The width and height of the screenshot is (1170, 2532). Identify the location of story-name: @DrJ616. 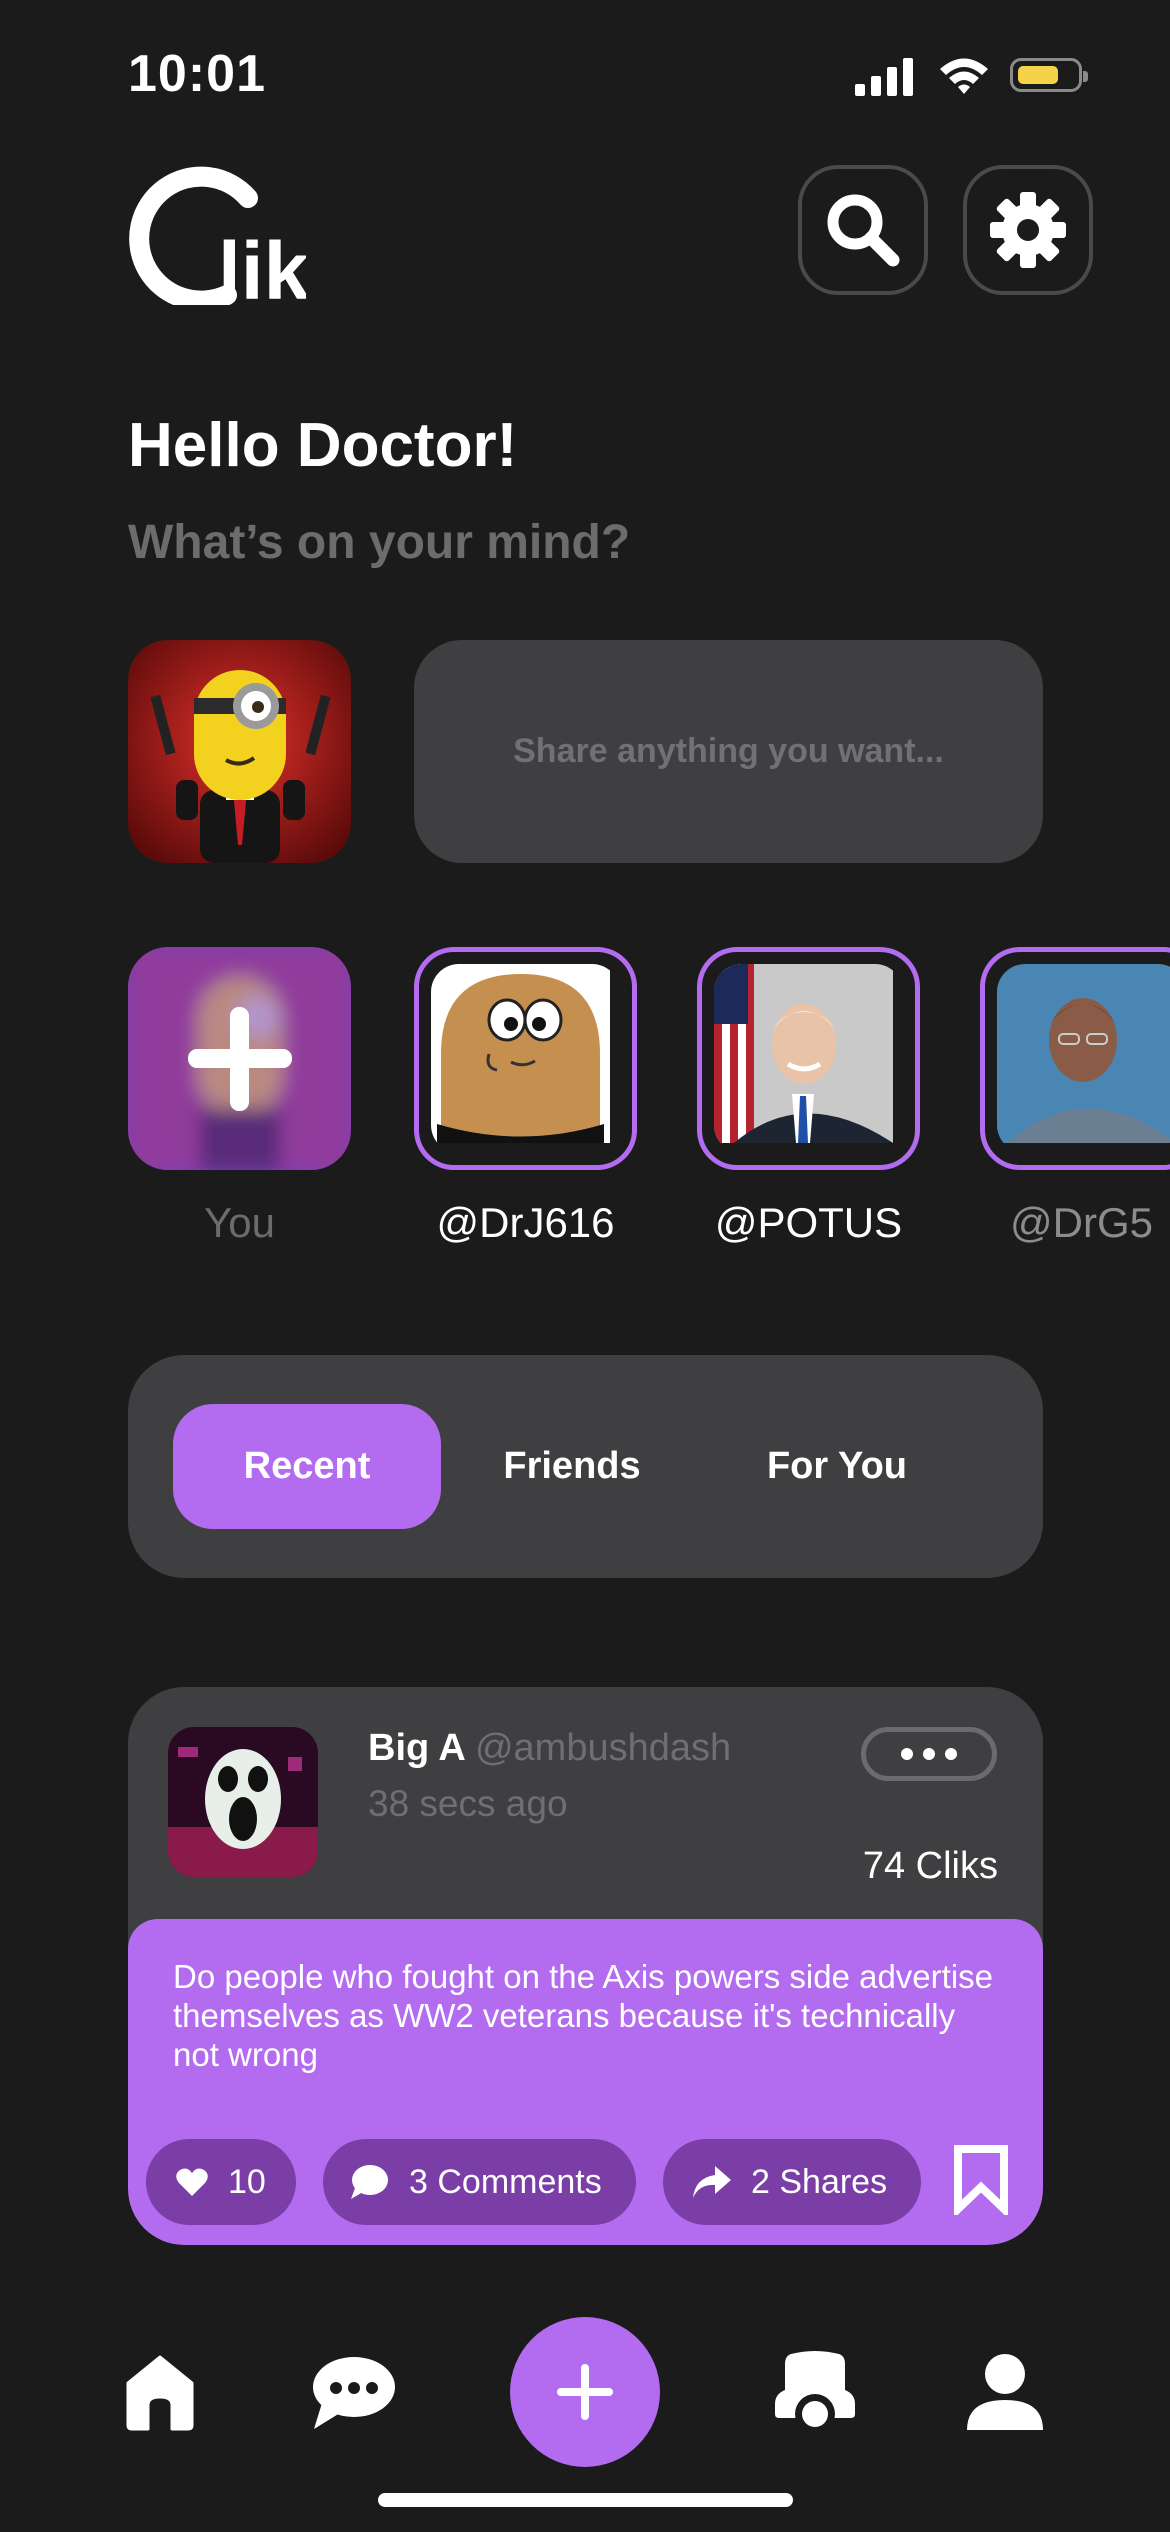
(525, 1222).